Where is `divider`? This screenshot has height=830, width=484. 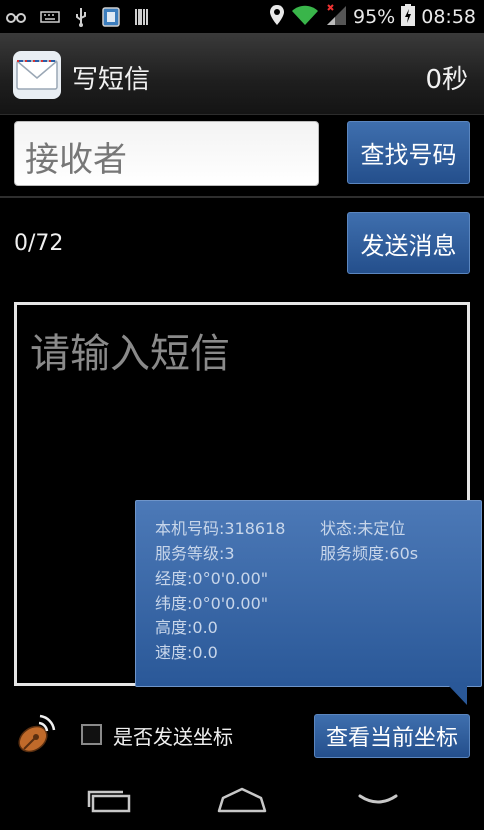
divider is located at coordinates (242, 197).